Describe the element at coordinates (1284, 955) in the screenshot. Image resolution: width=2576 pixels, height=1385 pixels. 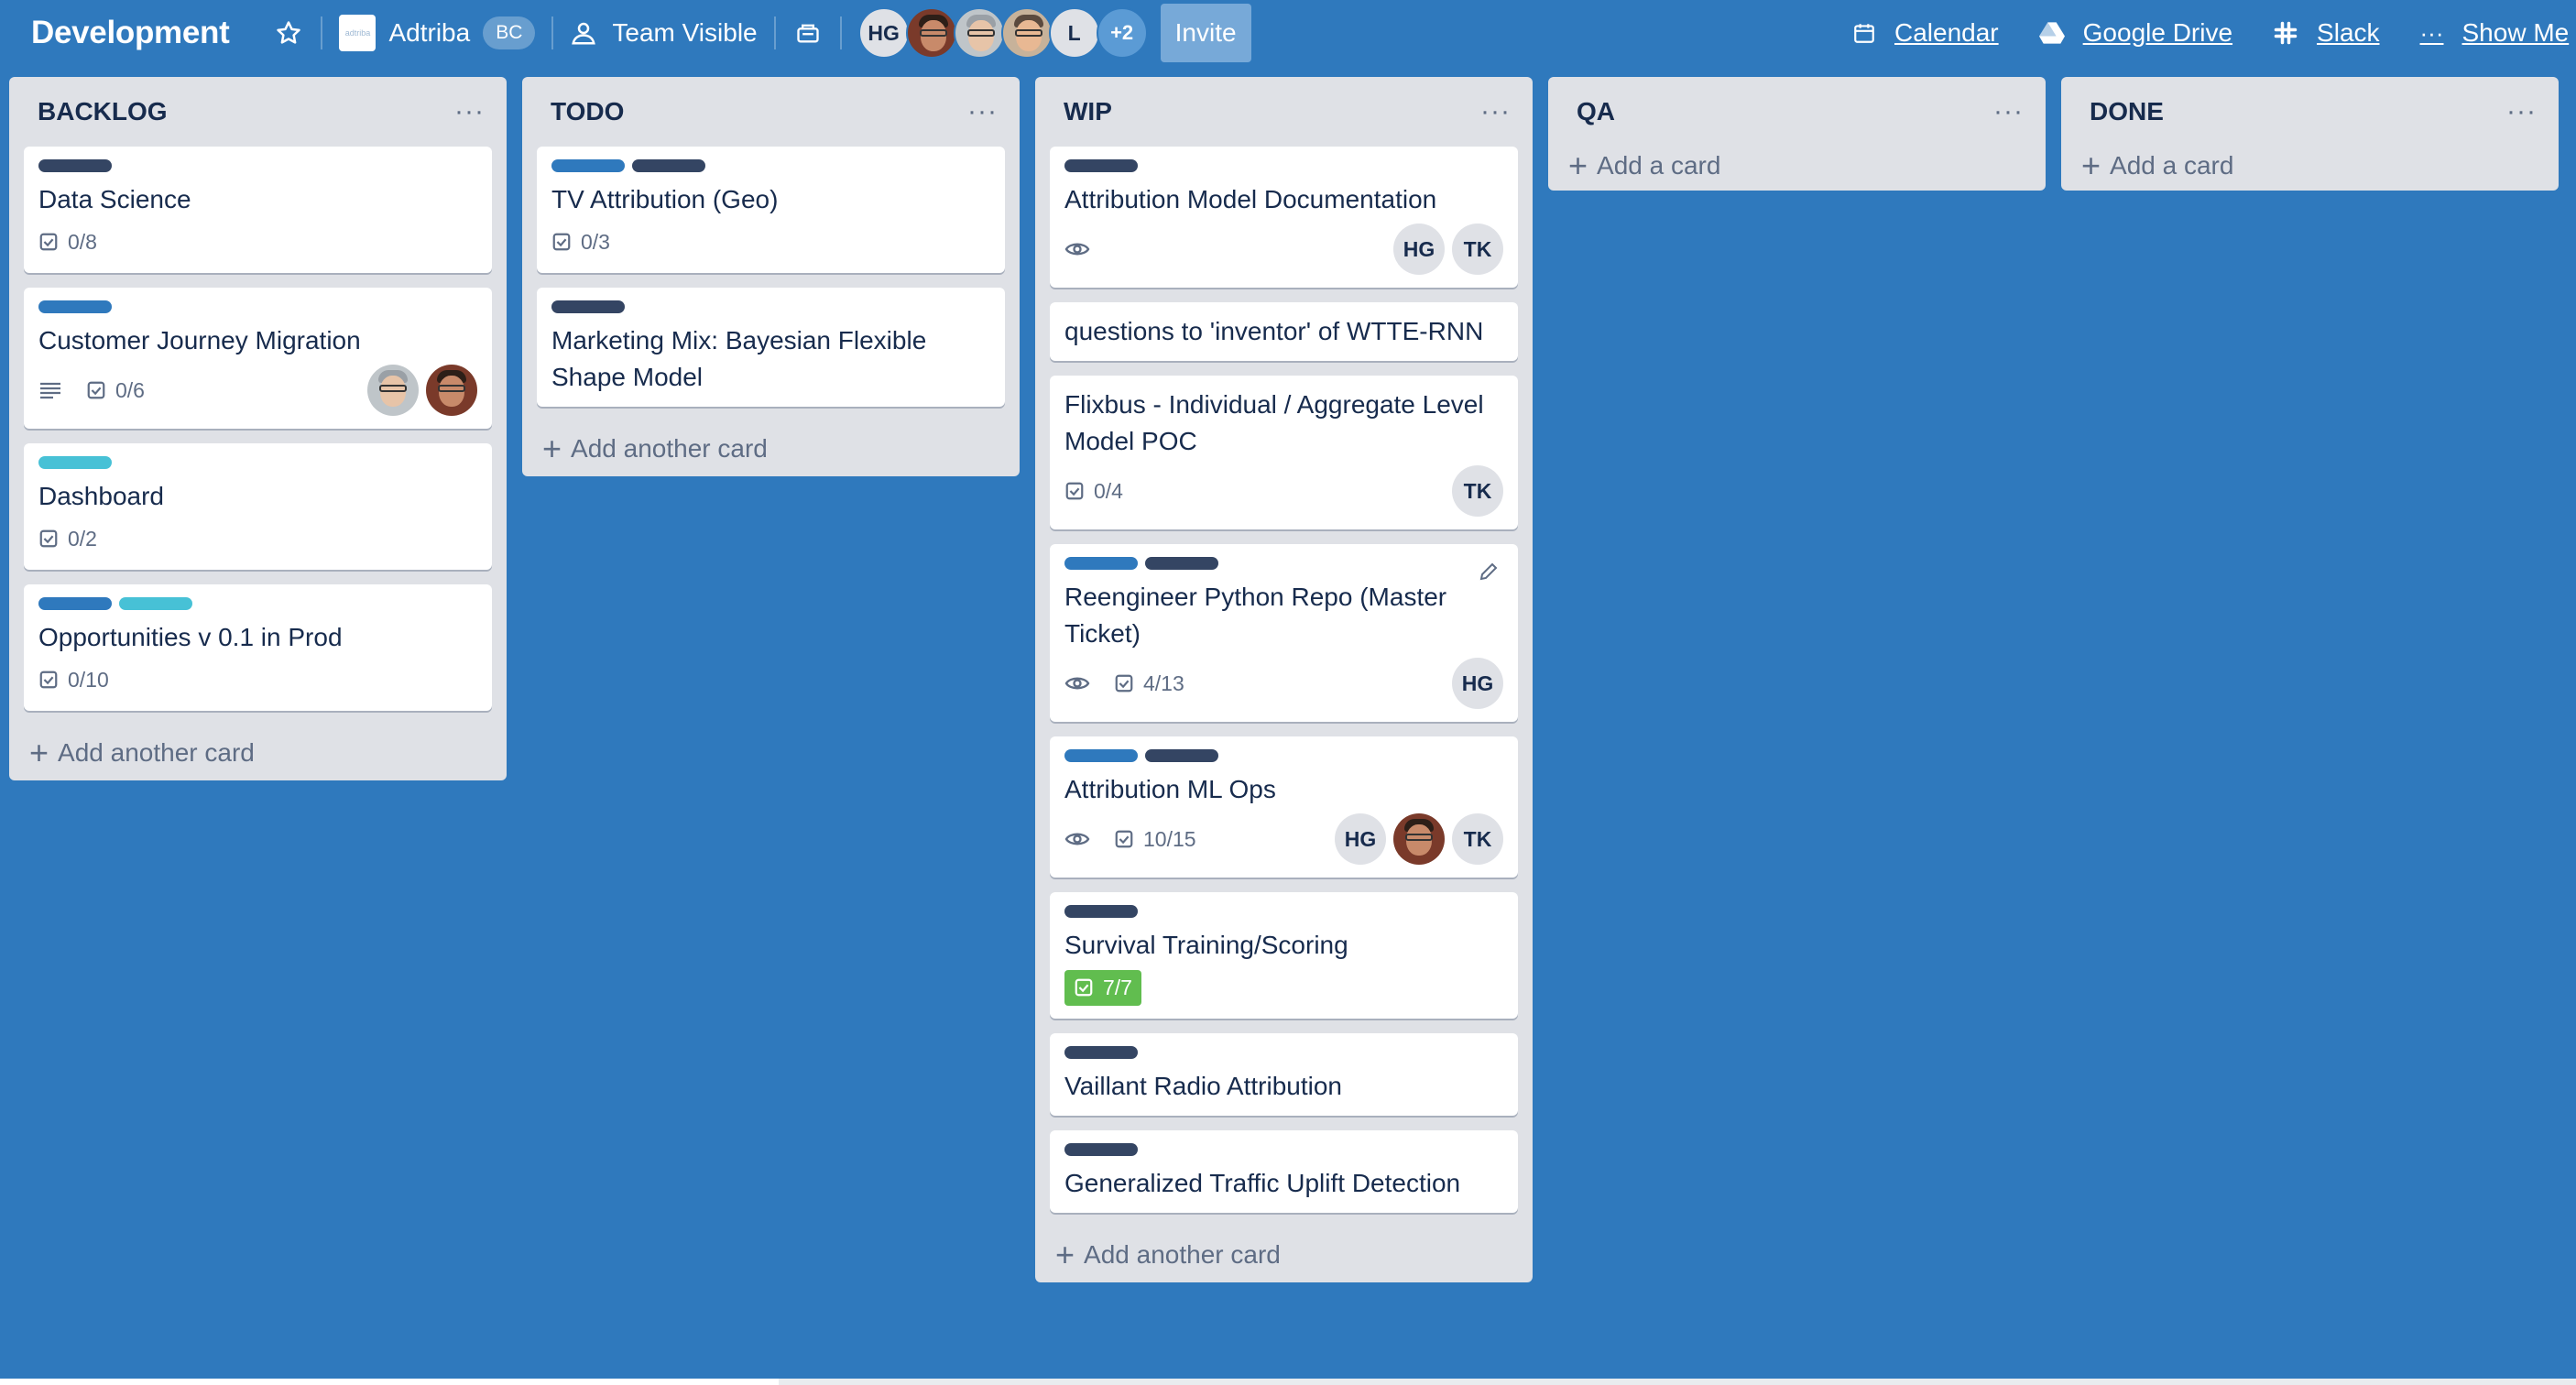
I see `card: Survival Training/Scoring 7/7` at that location.